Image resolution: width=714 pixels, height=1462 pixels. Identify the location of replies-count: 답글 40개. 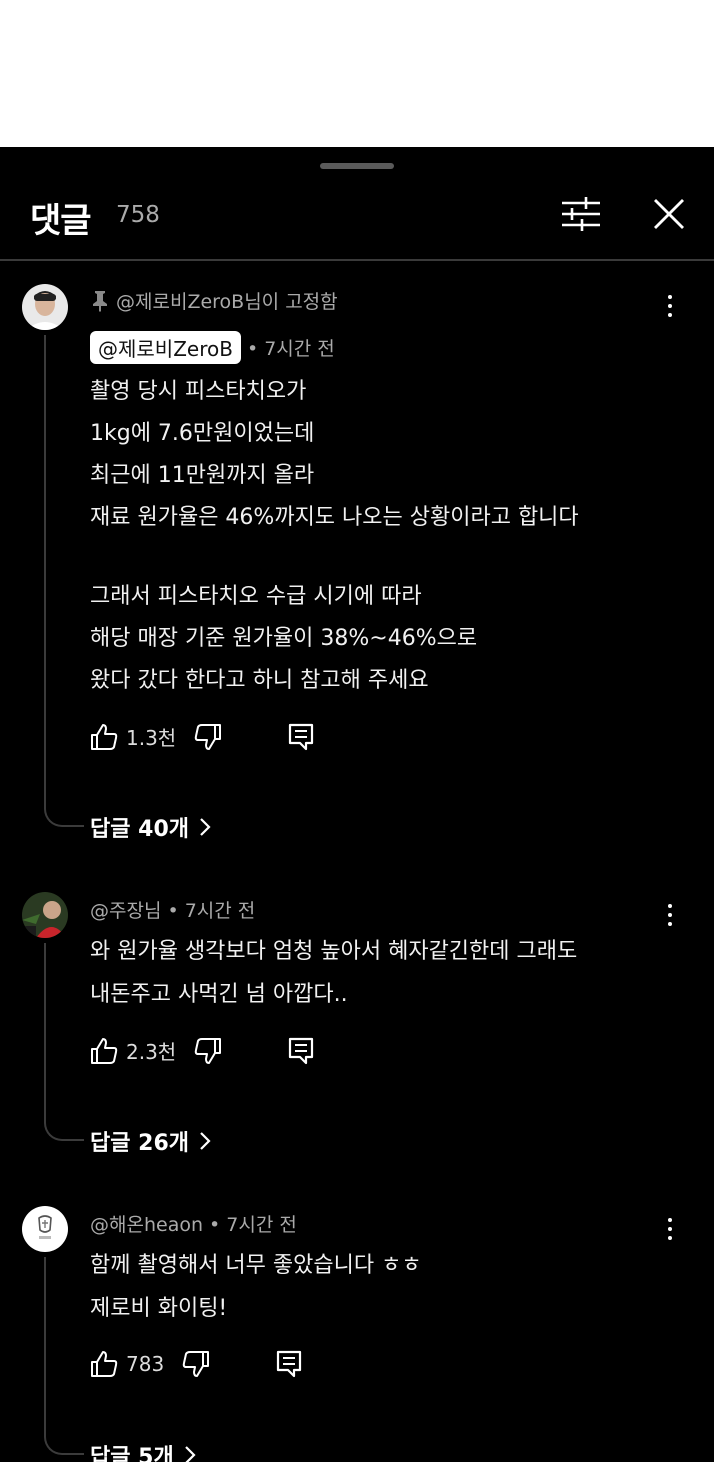
(139, 829).